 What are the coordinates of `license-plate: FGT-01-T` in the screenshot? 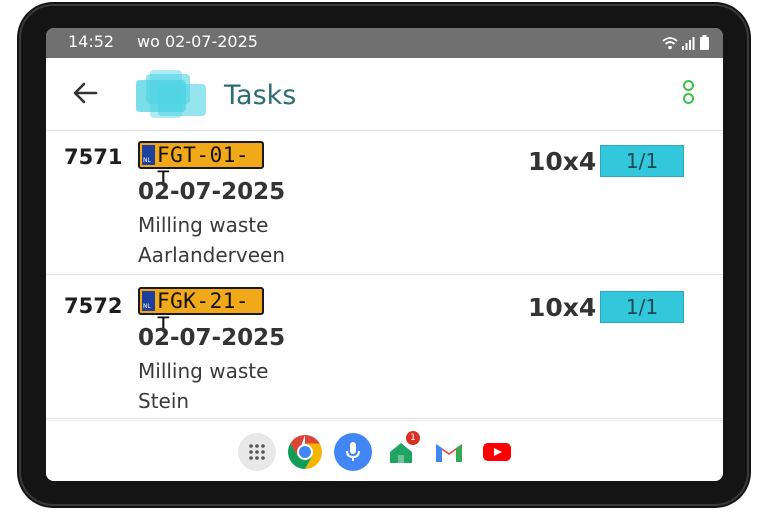 It's located at (201, 166).